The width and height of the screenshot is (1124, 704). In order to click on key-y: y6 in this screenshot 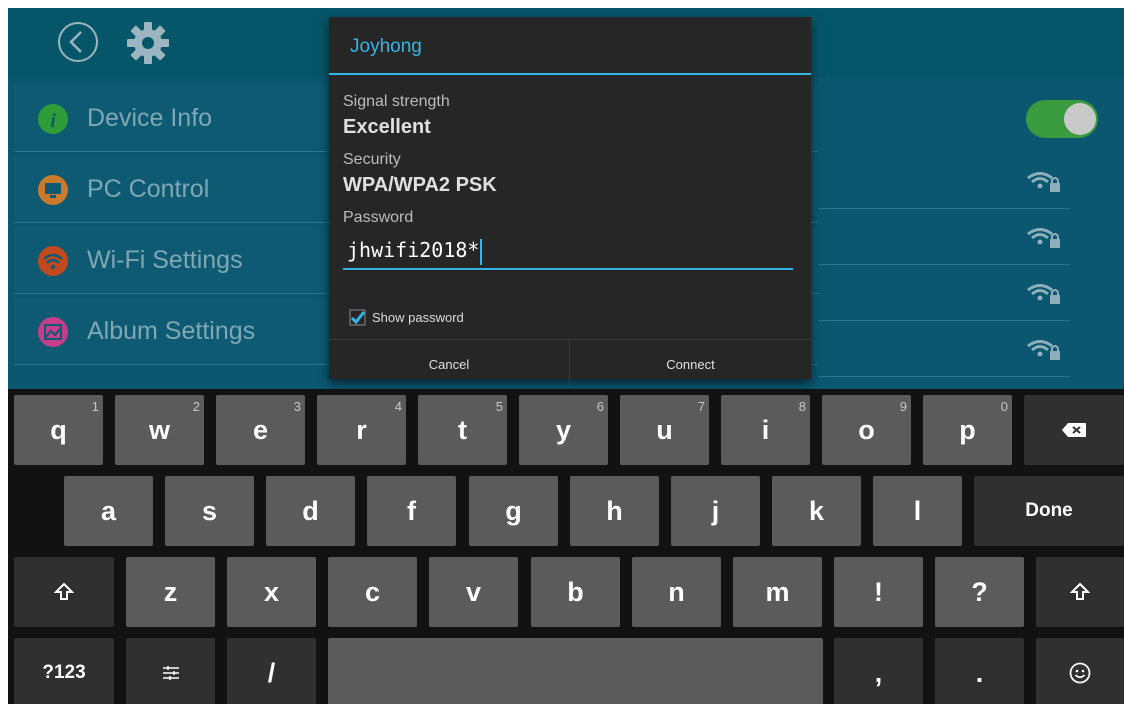, I will do `click(563, 430)`.